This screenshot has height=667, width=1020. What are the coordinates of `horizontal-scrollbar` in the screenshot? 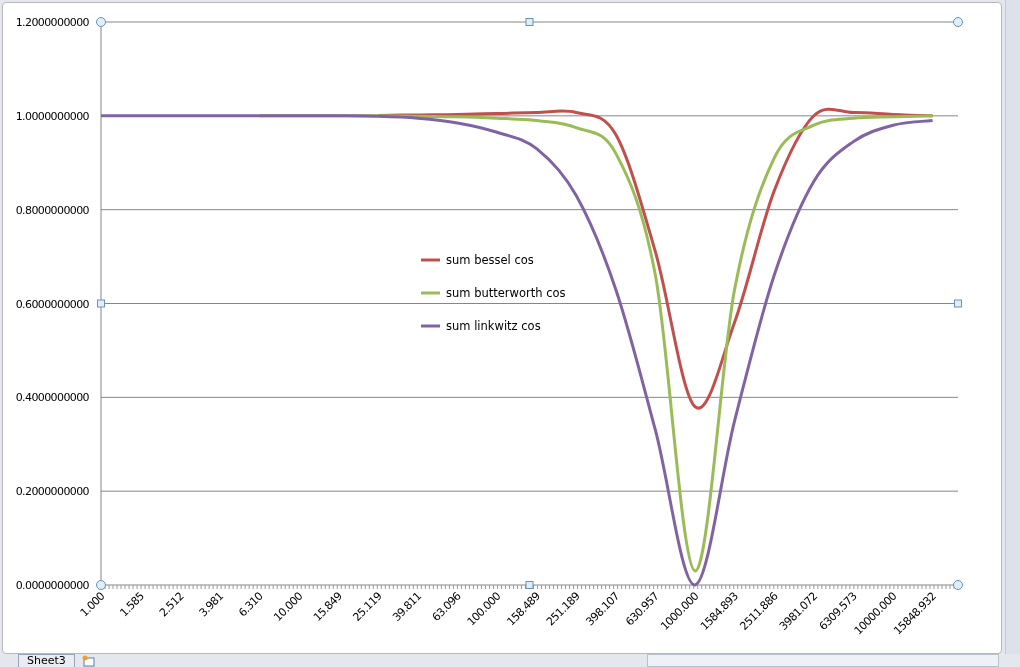 It's located at (822, 660).